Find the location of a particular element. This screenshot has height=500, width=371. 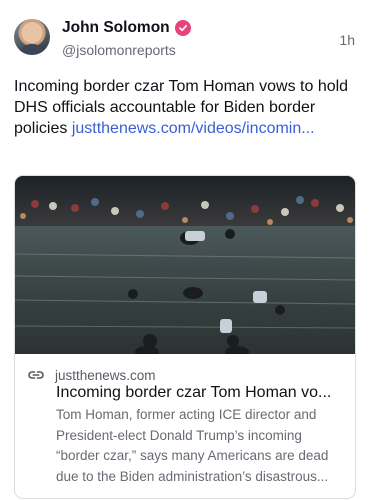

avatar is located at coordinates (32, 37).